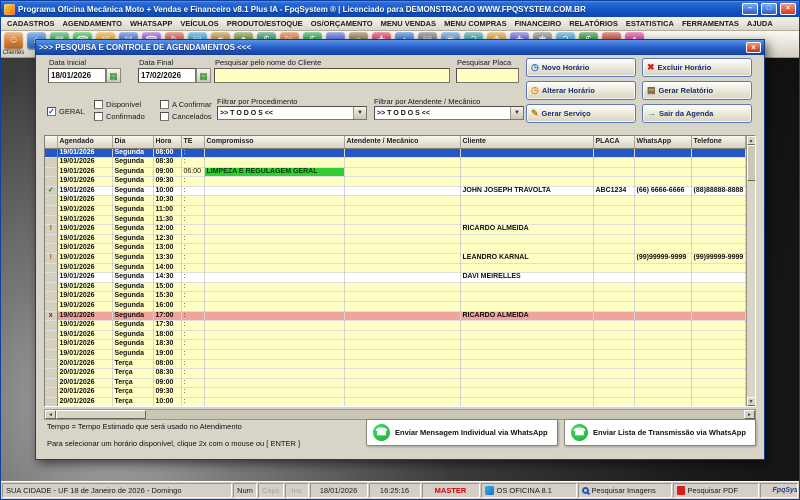  What do you see at coordinates (614, 142) in the screenshot?
I see `column-header-placa: PLACA` at bounding box center [614, 142].